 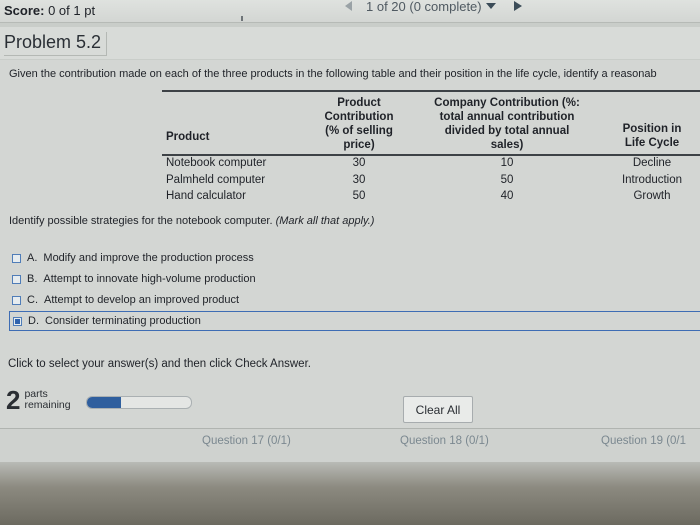 I want to click on cell-product: Palmheld computer, so click(x=216, y=179).